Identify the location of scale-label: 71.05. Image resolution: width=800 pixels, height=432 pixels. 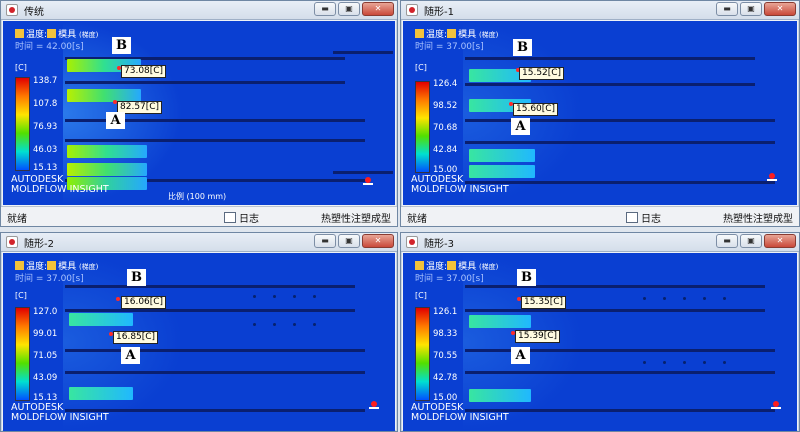
(45, 356).